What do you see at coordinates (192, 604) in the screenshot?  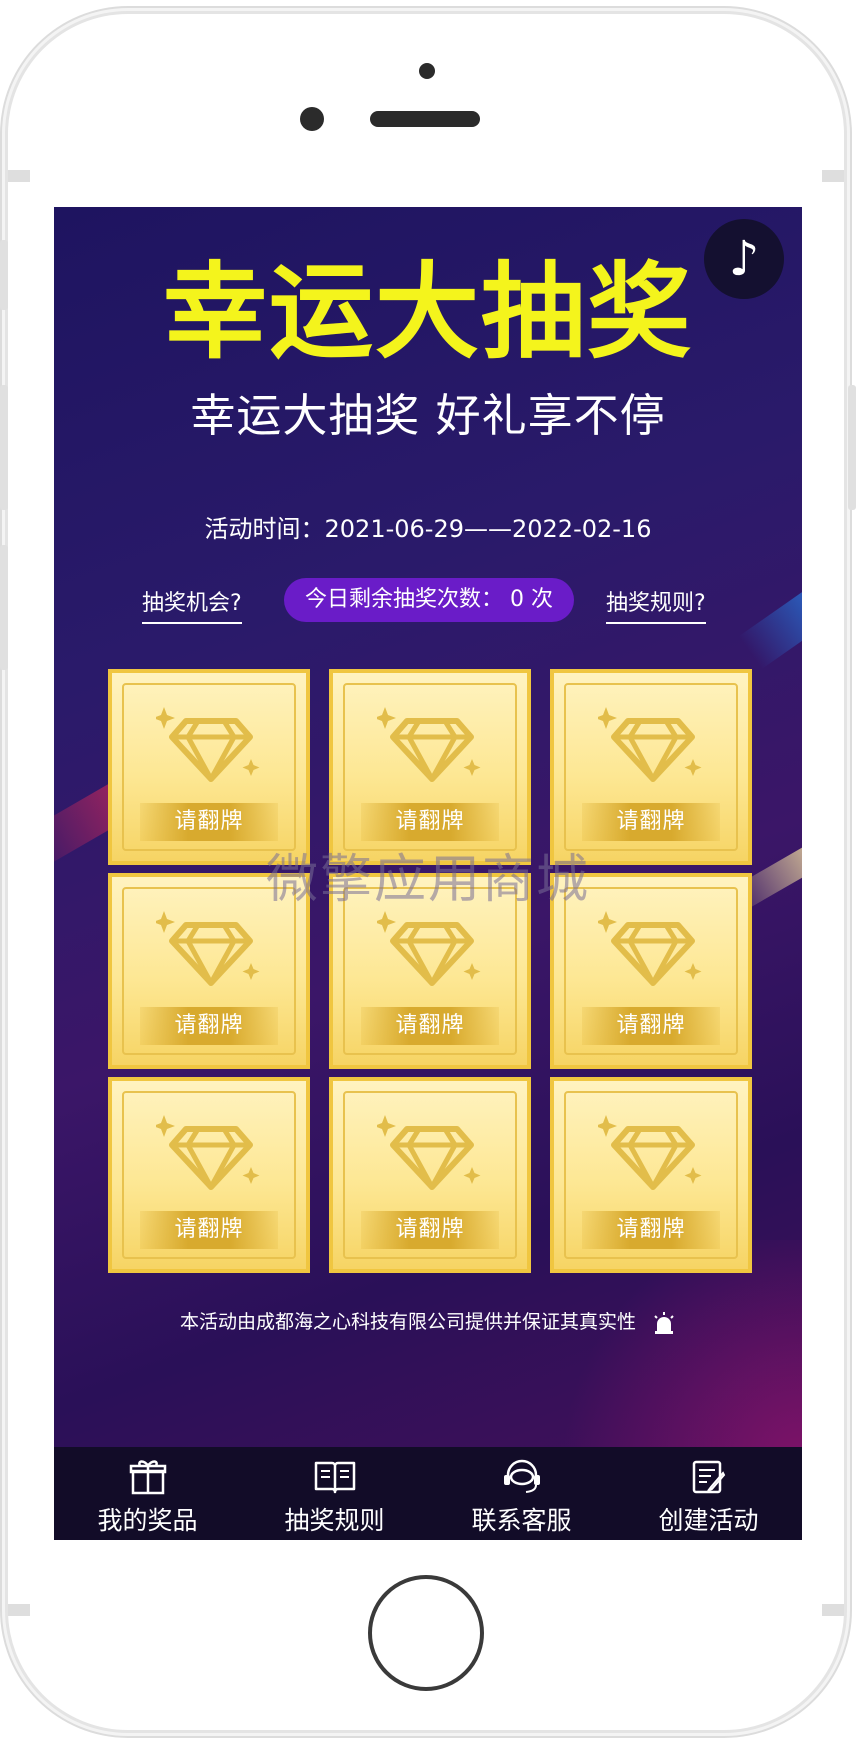 I see `draw-chance-link: 抽奖机会?` at bounding box center [192, 604].